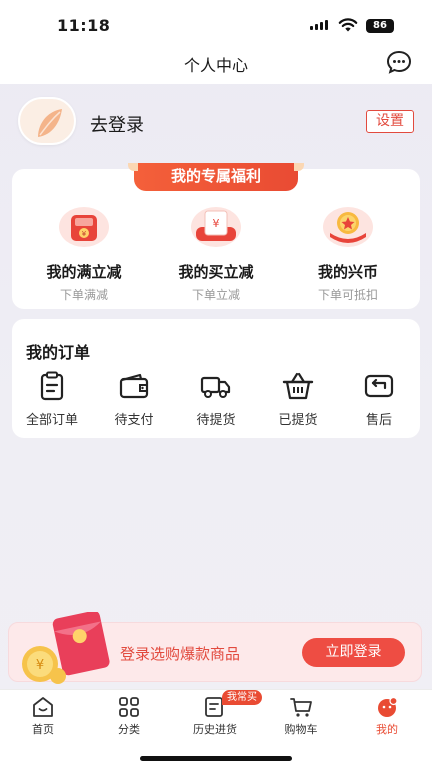  What do you see at coordinates (216, 254) in the screenshot?
I see `welfare-item-instant-discount: ¥ 我的买立减 下单立减` at bounding box center [216, 254].